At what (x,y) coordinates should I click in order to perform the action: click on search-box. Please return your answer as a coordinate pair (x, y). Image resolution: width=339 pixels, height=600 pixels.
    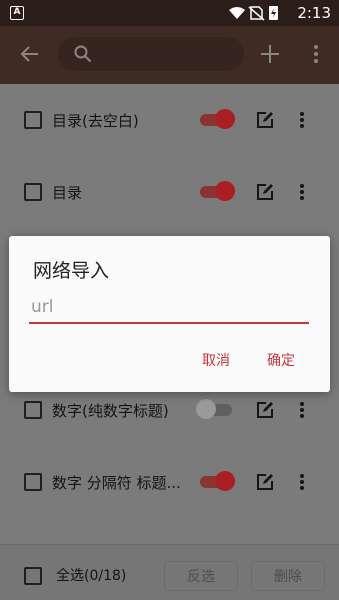
    Looking at the image, I should click on (151, 54).